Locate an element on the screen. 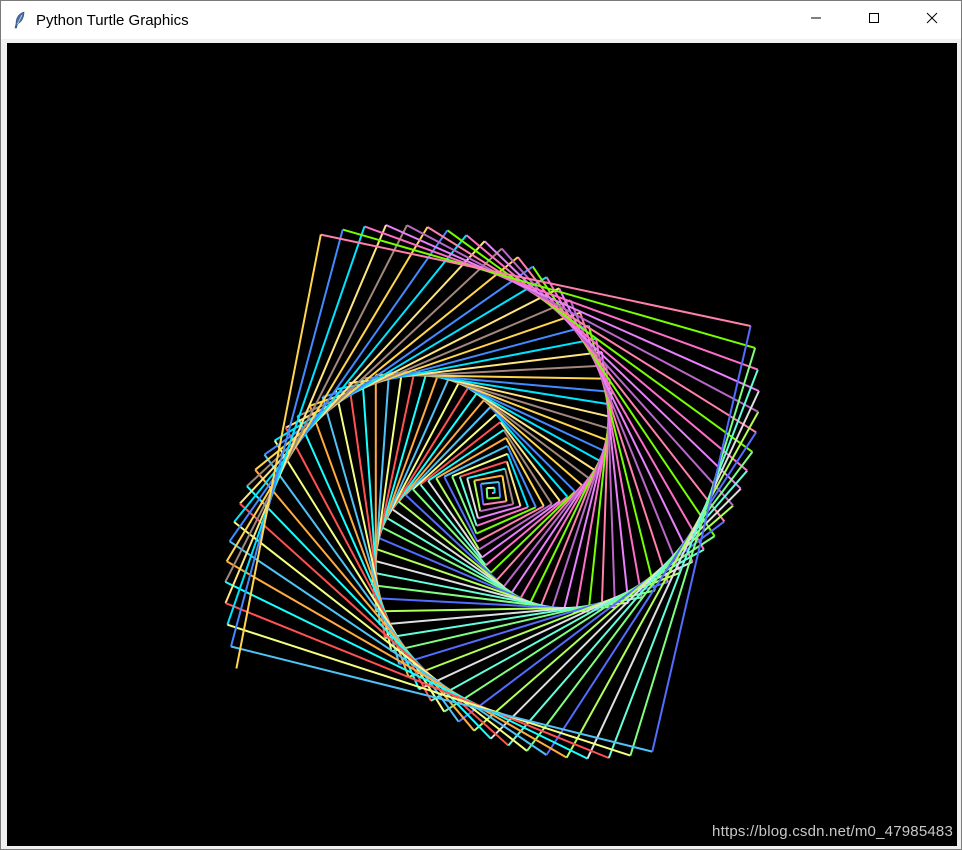 This screenshot has height=850, width=962. window-title: Python Turtle Graphics is located at coordinates (112, 20).